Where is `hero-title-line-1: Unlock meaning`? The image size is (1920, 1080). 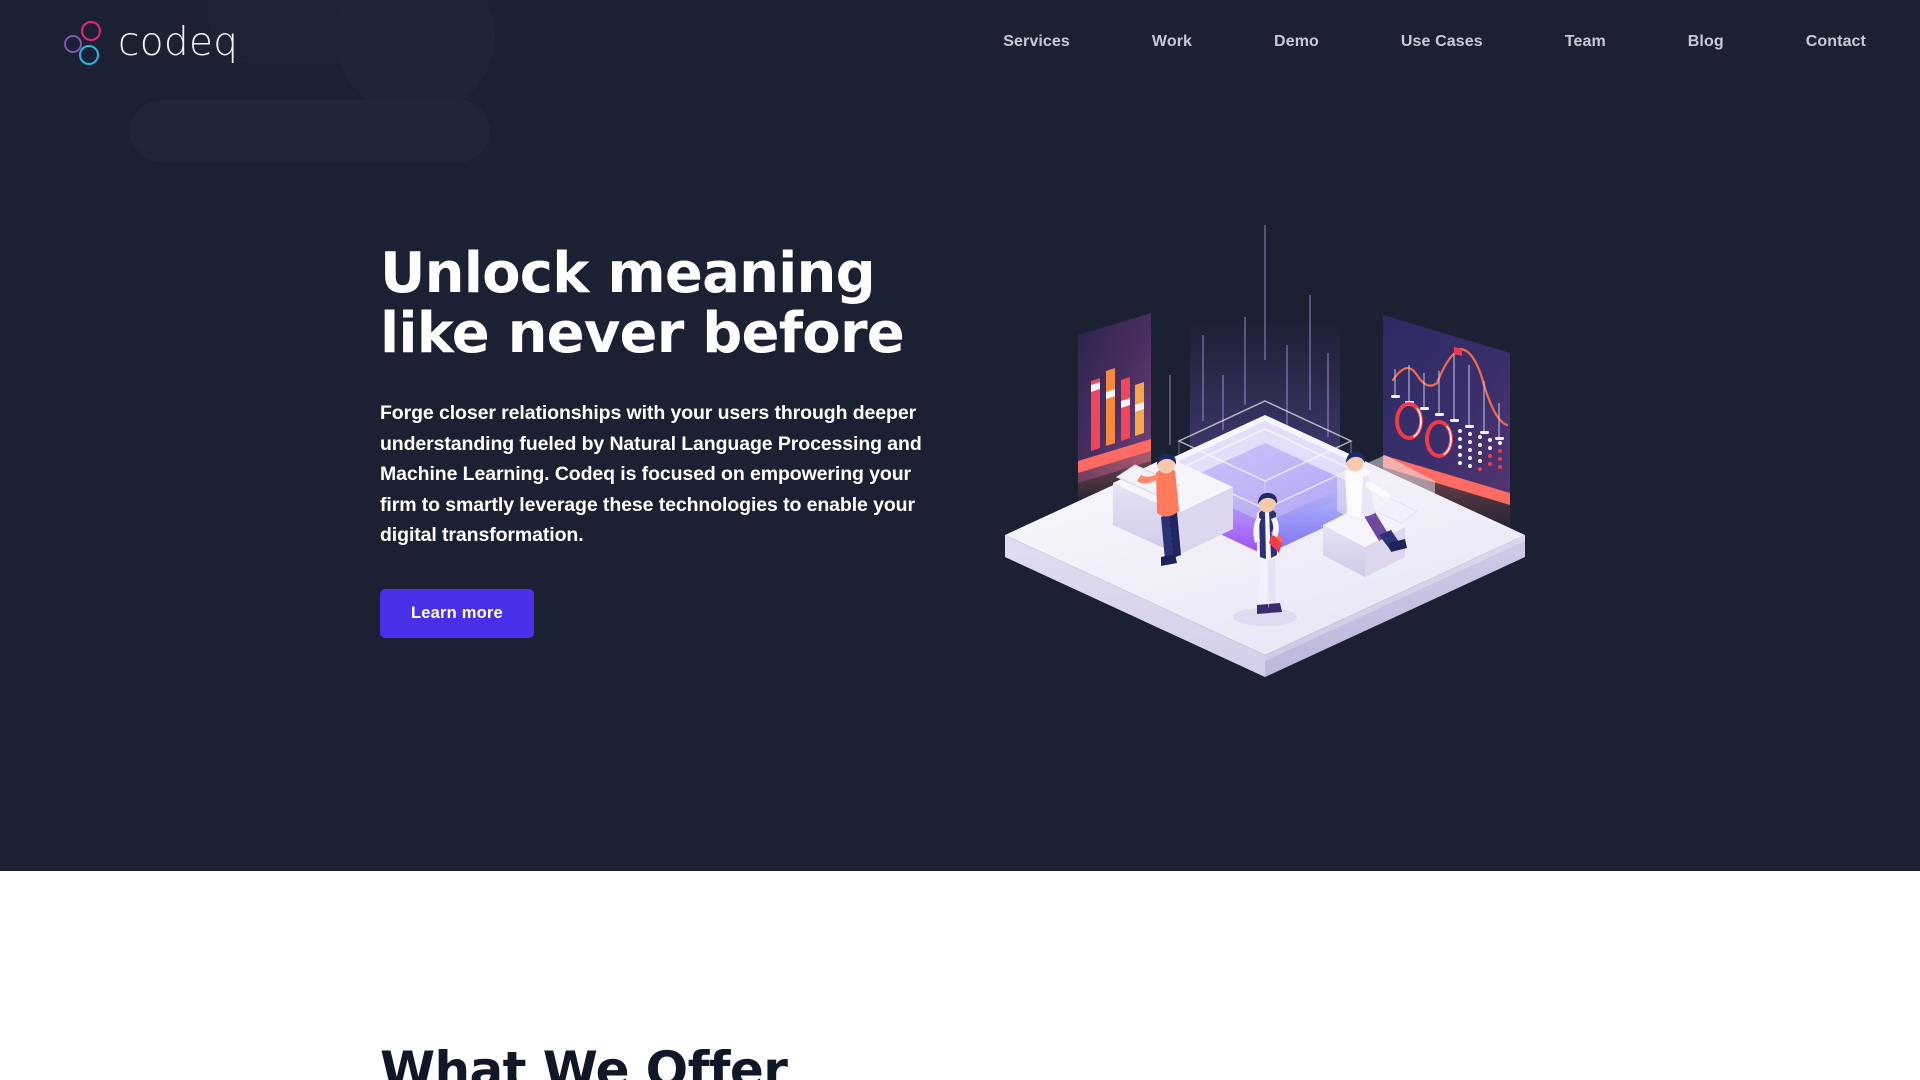 hero-title-line-1: Unlock meaning is located at coordinates (628, 273).